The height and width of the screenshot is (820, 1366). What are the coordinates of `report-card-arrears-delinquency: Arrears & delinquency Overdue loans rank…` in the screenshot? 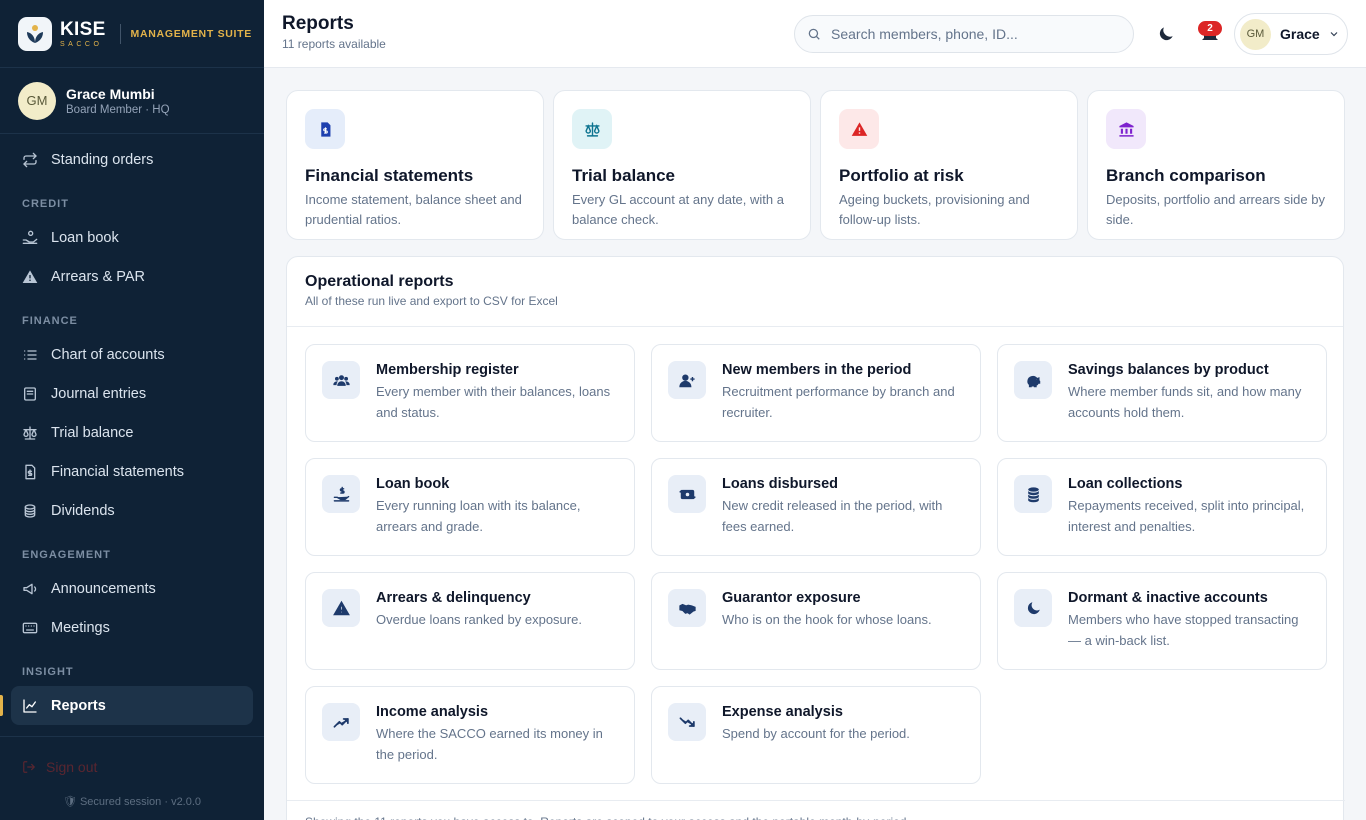 It's located at (470, 621).